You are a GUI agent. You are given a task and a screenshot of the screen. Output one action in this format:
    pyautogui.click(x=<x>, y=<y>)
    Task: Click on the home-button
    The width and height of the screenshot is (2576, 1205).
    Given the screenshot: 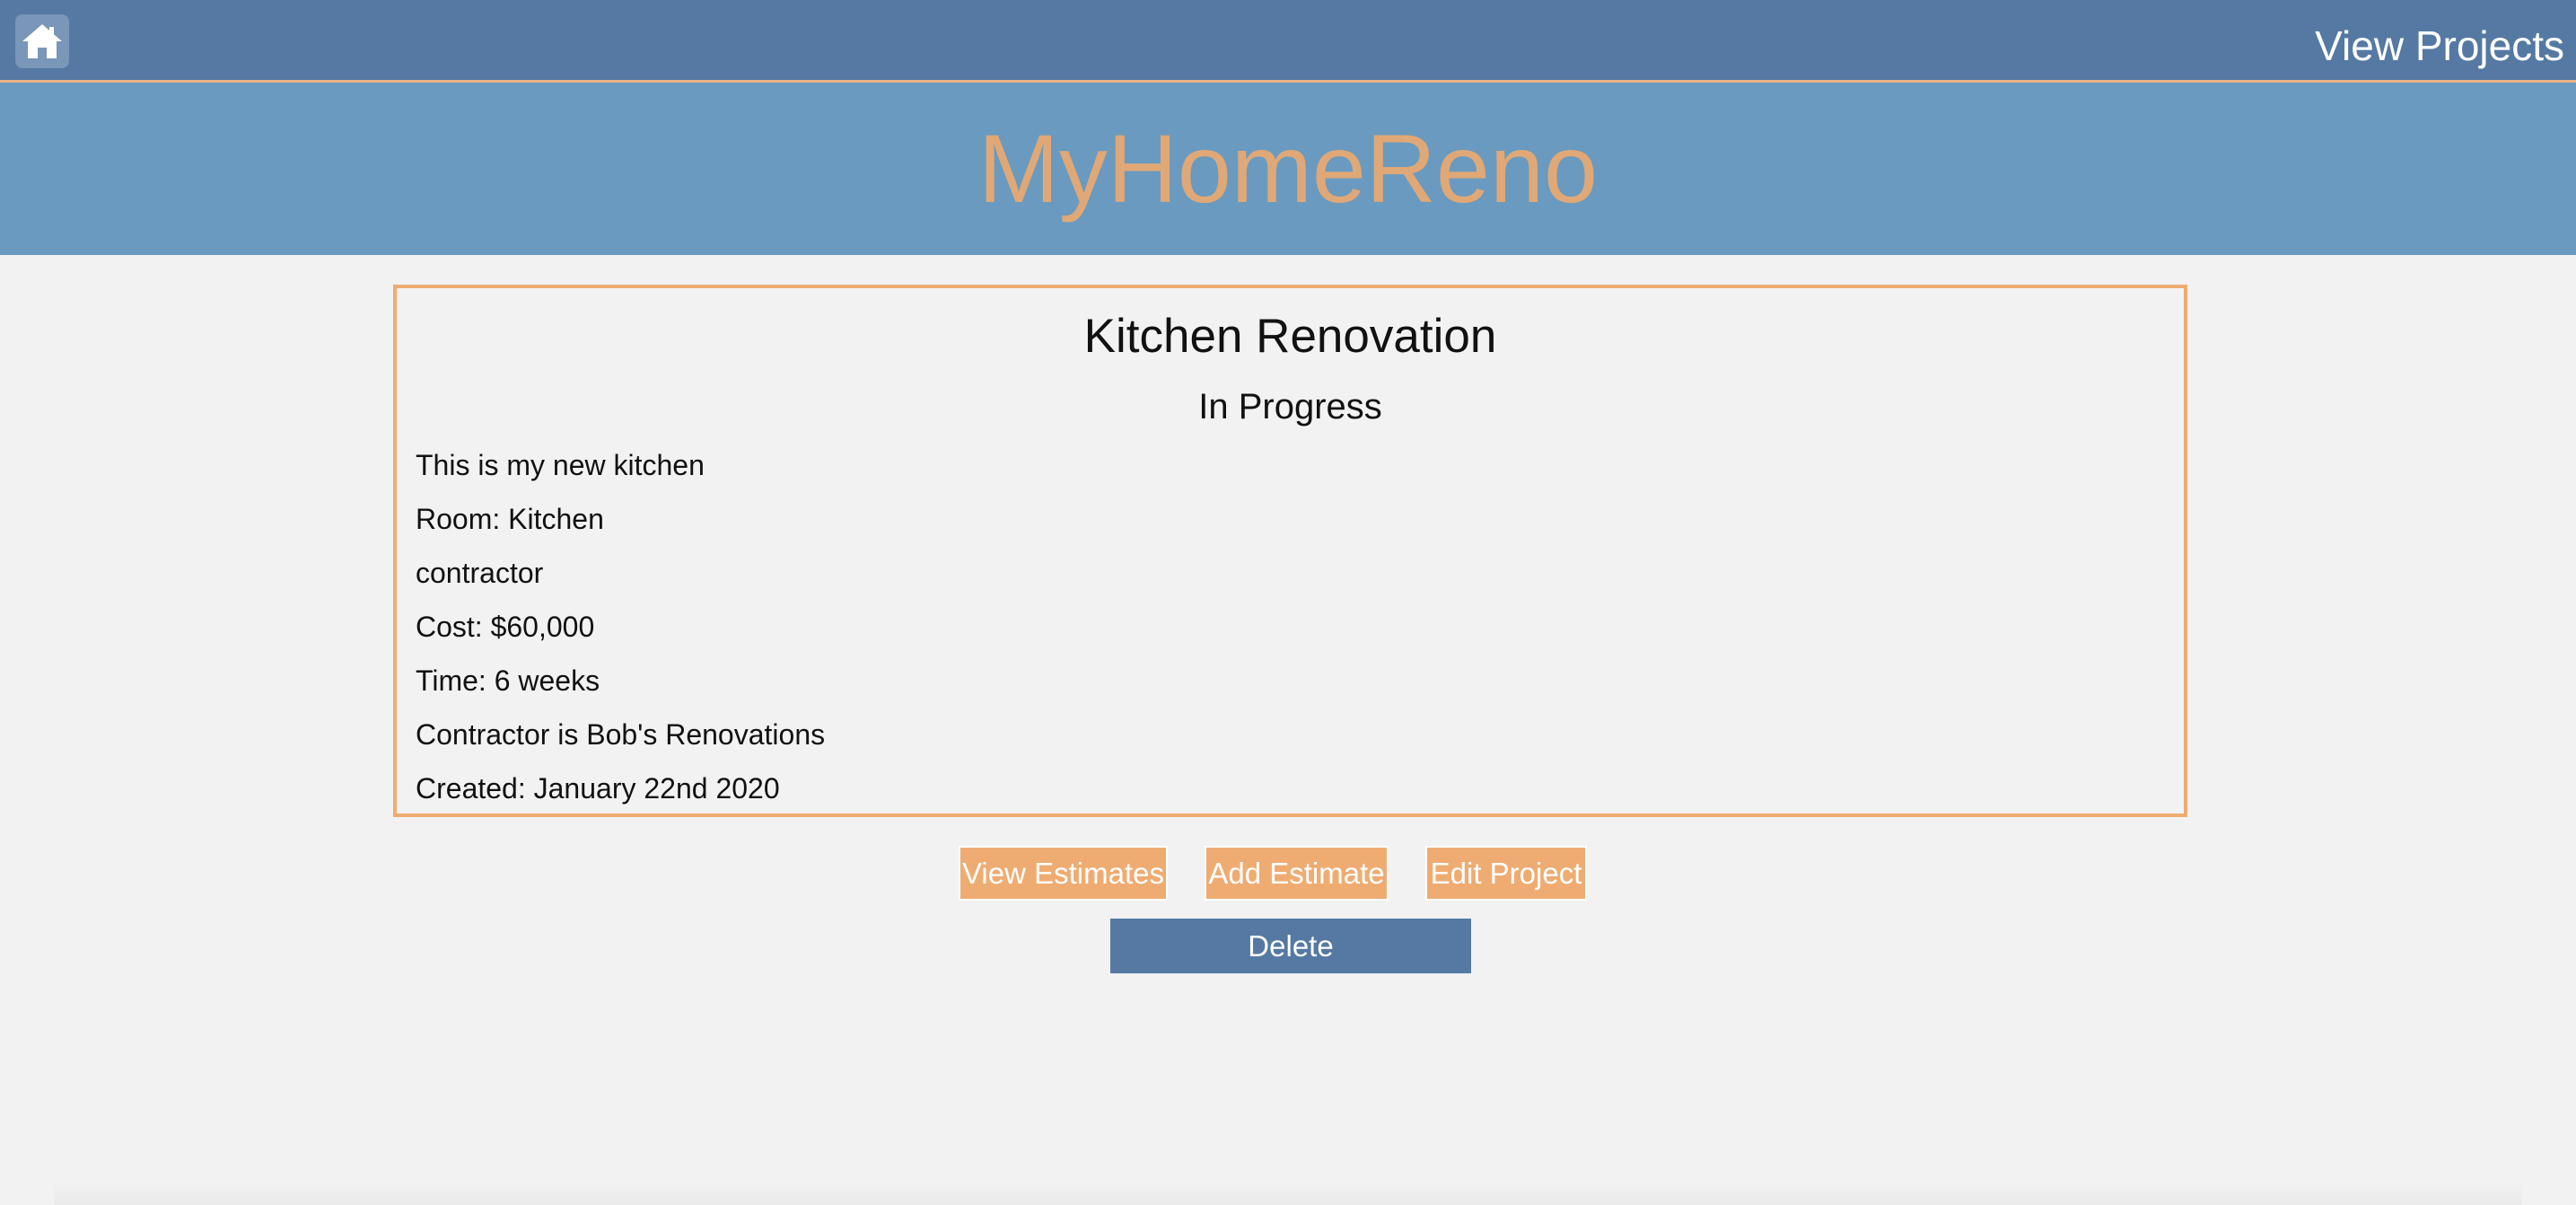 What is the action you would take?
    pyautogui.click(x=42, y=41)
    